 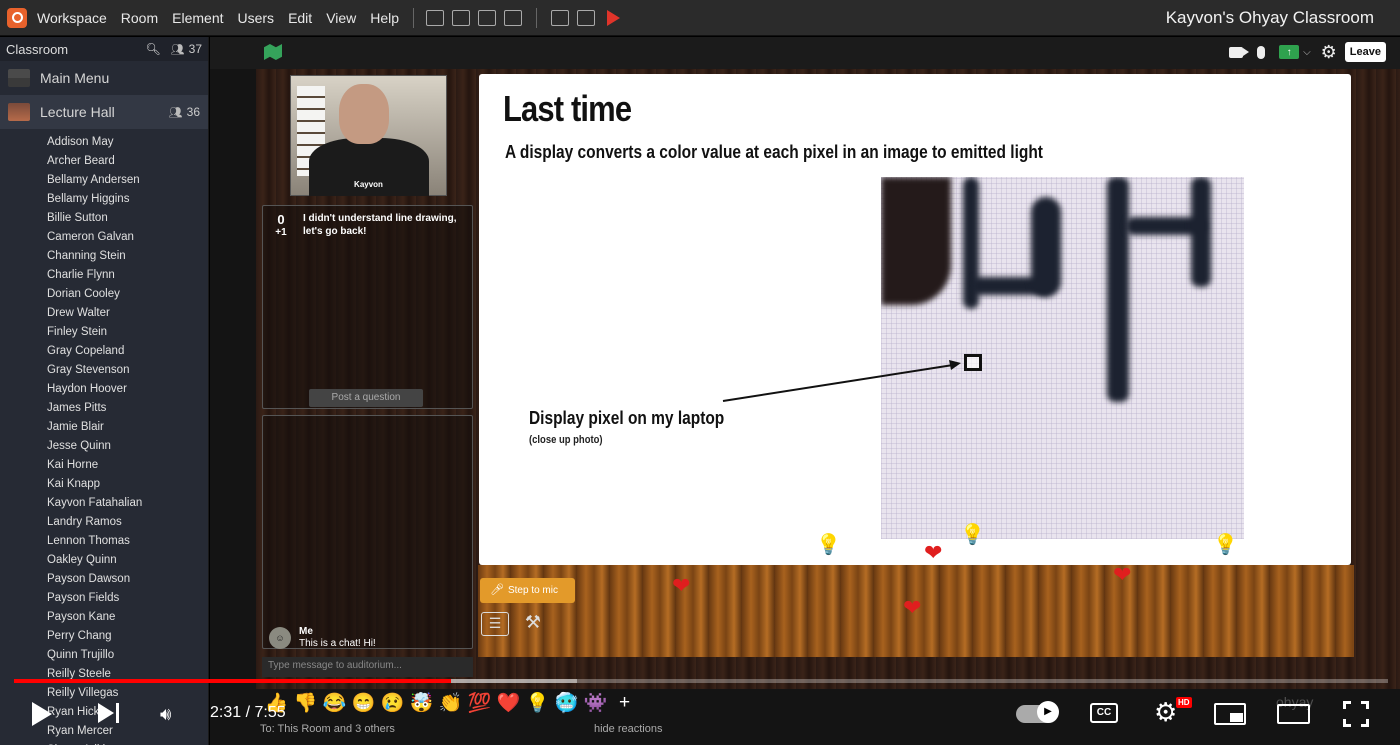 What do you see at coordinates (533, 624) in the screenshot?
I see `tools-icon: ⚒︎` at bounding box center [533, 624].